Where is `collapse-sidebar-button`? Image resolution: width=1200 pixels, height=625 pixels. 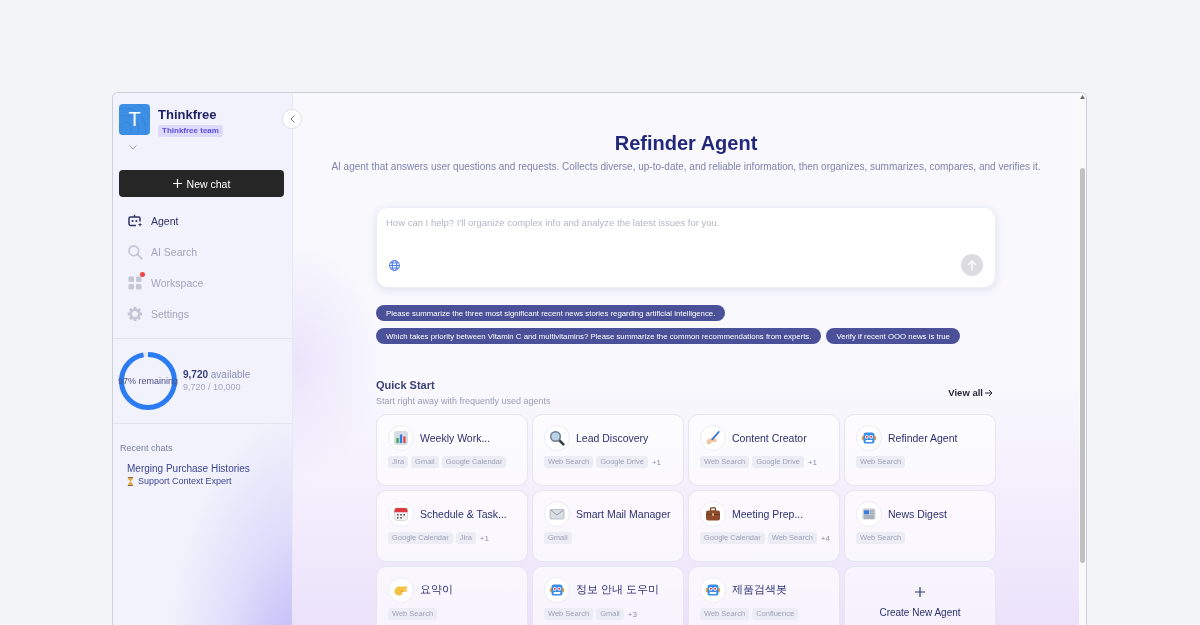
collapse-sidebar-button is located at coordinates (292, 119).